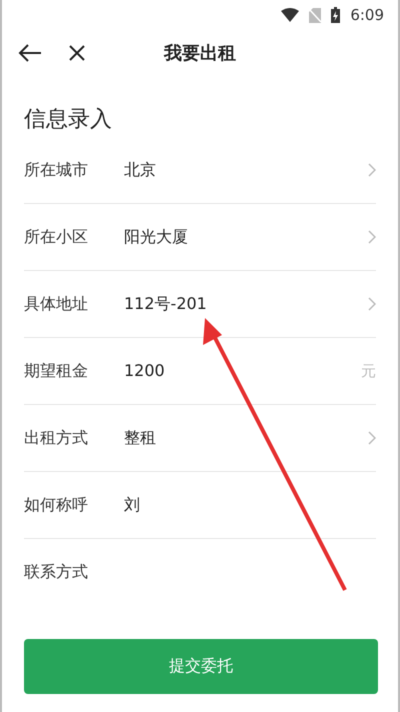 The height and width of the screenshot is (712, 400). What do you see at coordinates (367, 15) in the screenshot?
I see `clock-time: 6:09` at bounding box center [367, 15].